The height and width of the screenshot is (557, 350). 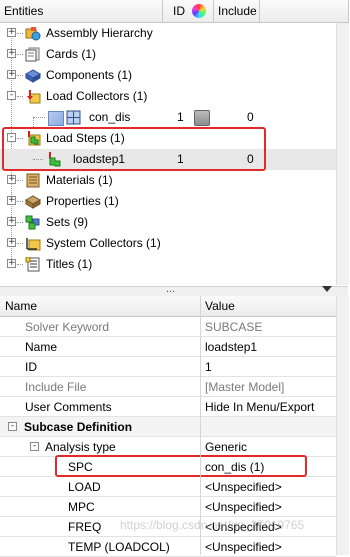 I want to click on tree-item-label: Titles (1), so click(x=69, y=264).